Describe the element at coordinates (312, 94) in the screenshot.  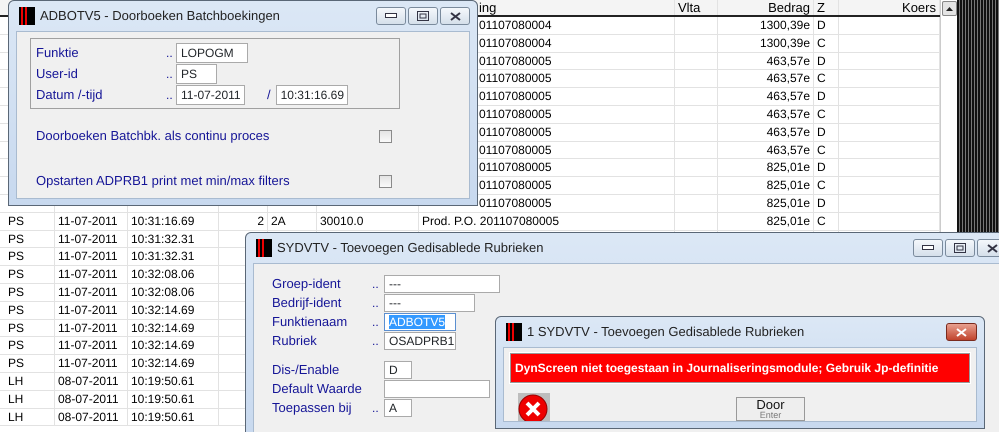
I see `input-field: 10:31:16.69` at that location.